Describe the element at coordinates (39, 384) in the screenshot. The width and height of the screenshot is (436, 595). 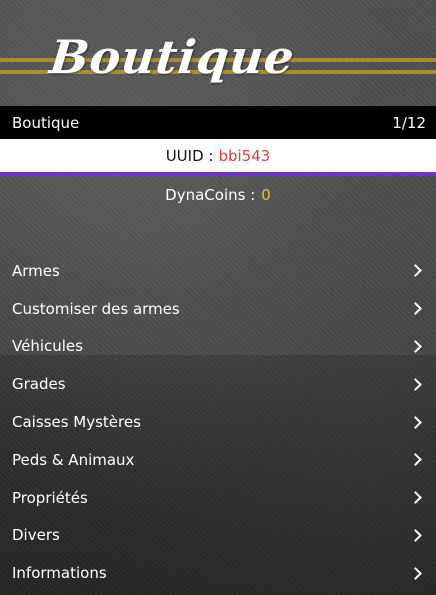
I see `menu-item-label: Grades` at that location.